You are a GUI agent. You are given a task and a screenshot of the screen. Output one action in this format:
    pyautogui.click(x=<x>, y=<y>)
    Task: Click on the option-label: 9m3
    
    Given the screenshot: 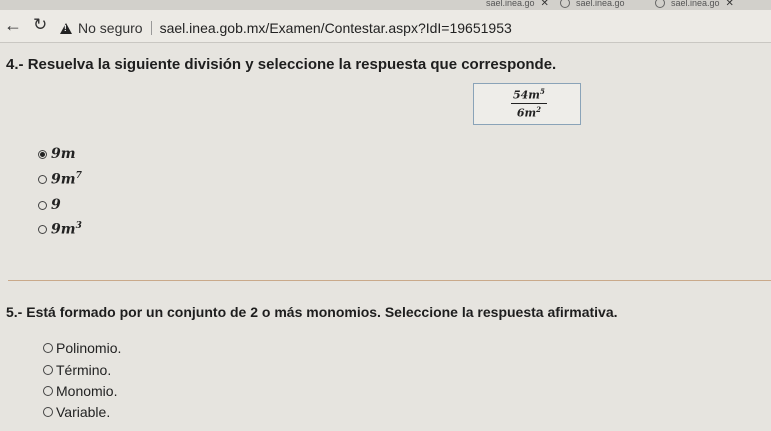 What is the action you would take?
    pyautogui.click(x=66, y=229)
    